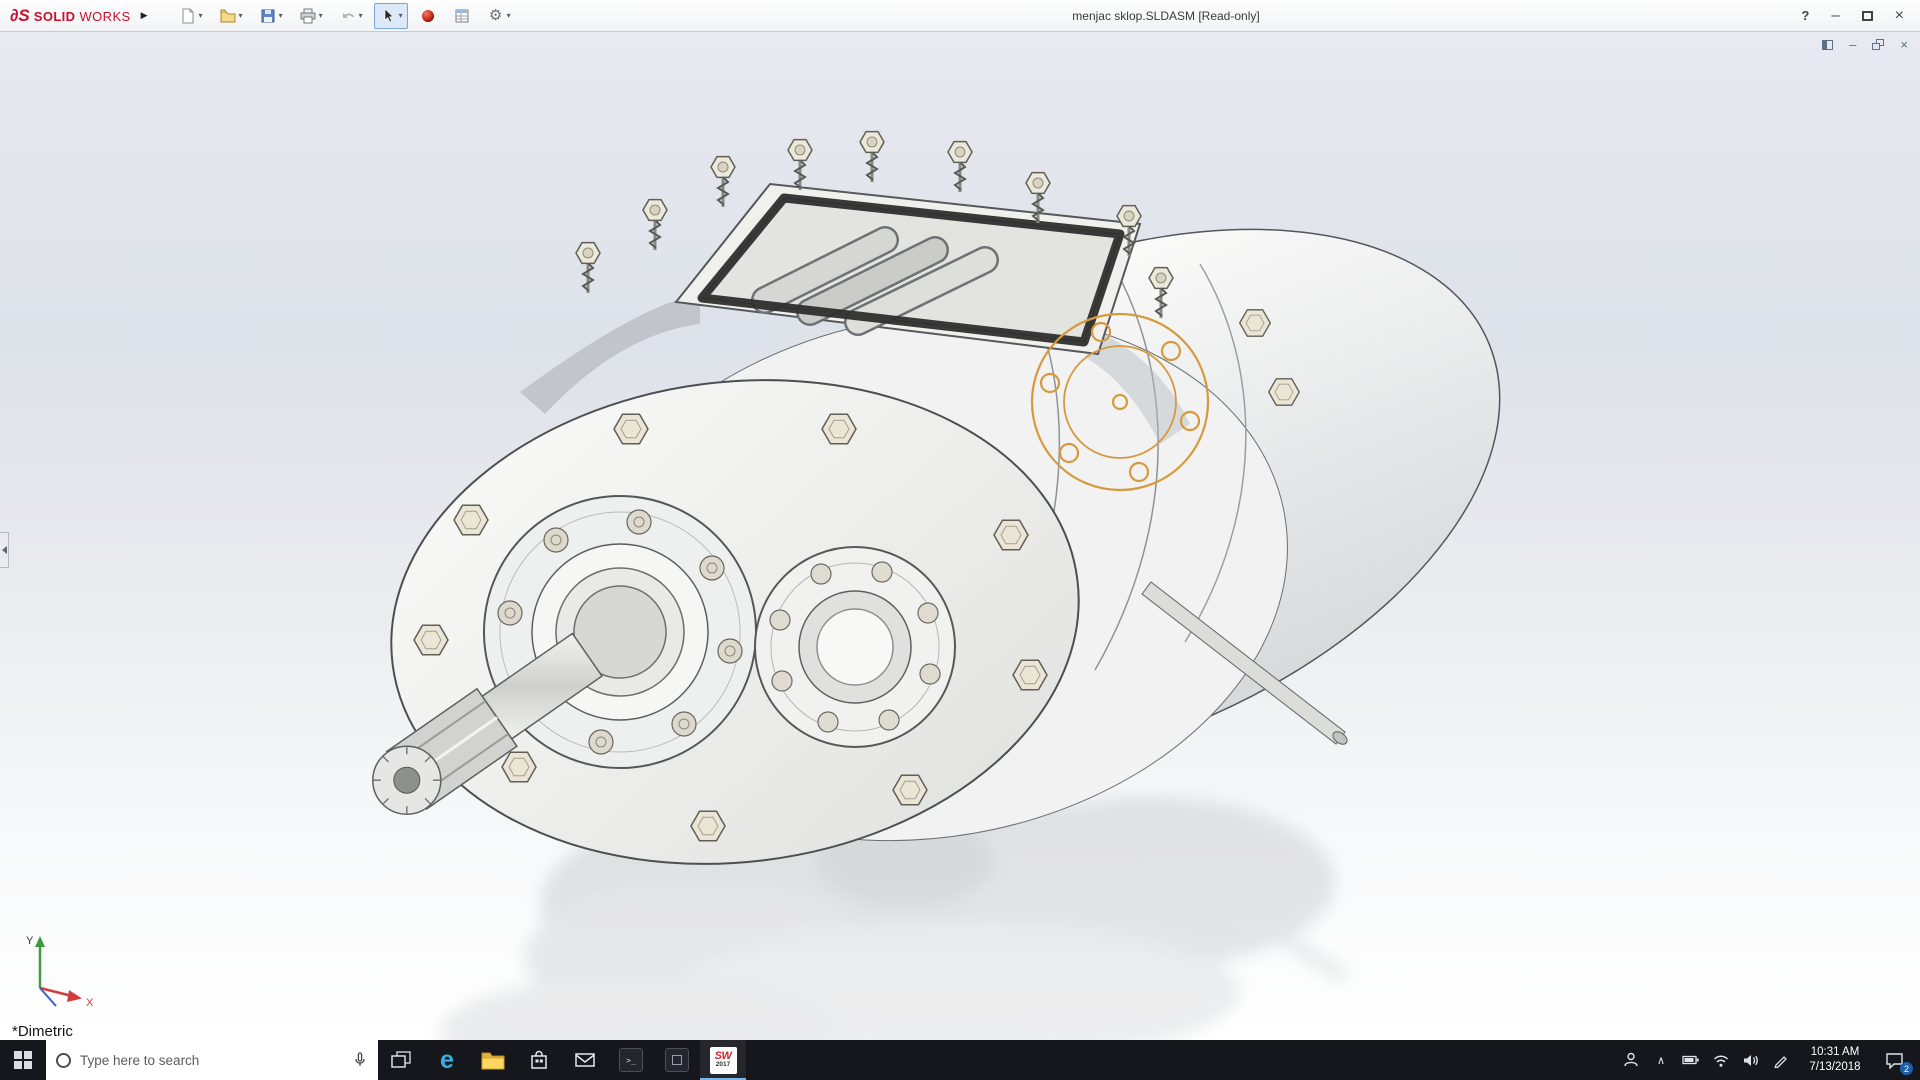  What do you see at coordinates (63, 1060) in the screenshot?
I see `cortana-icon` at bounding box center [63, 1060].